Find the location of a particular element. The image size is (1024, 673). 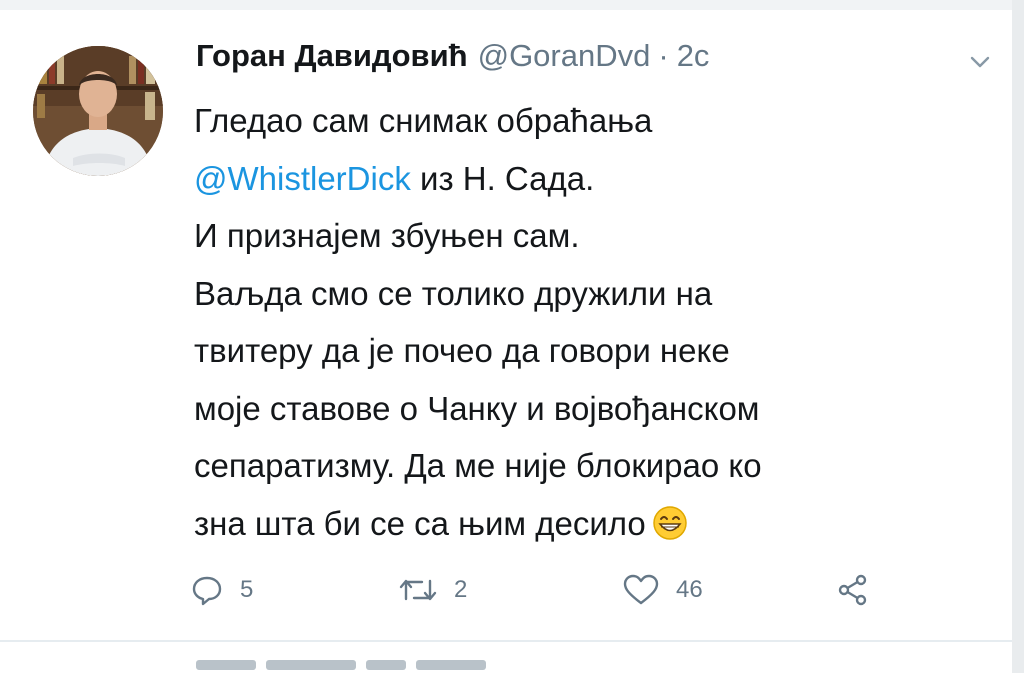

next-tweet-cutoff is located at coordinates (376, 665).